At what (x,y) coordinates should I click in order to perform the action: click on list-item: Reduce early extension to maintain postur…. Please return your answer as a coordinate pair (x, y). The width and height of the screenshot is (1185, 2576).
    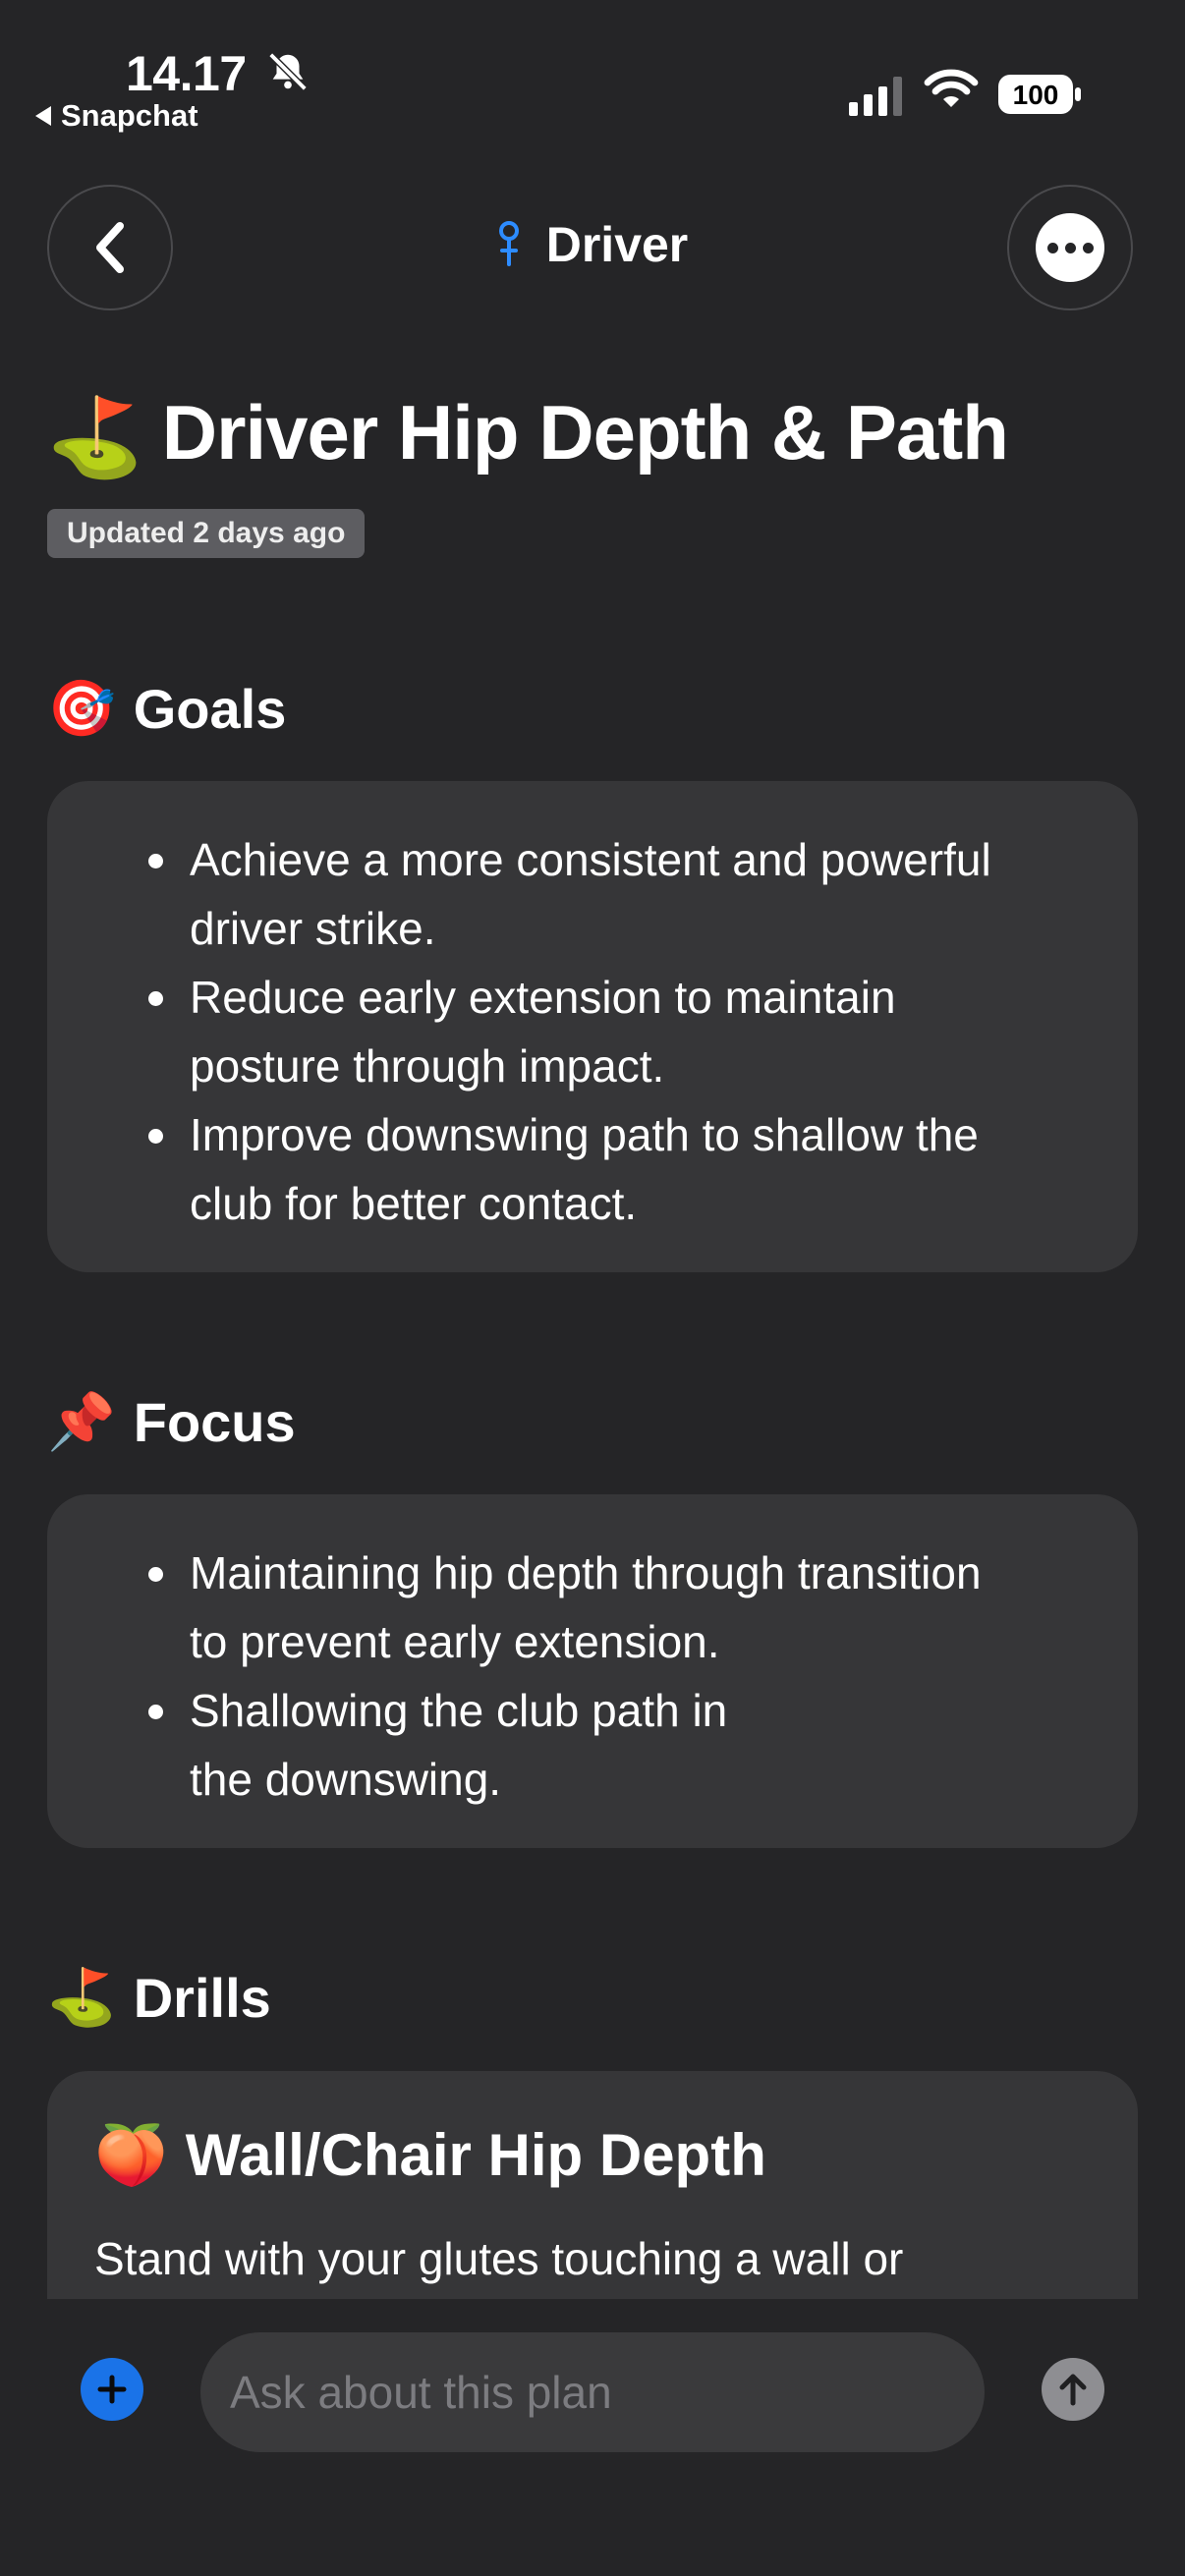
    Looking at the image, I should click on (643, 1031).